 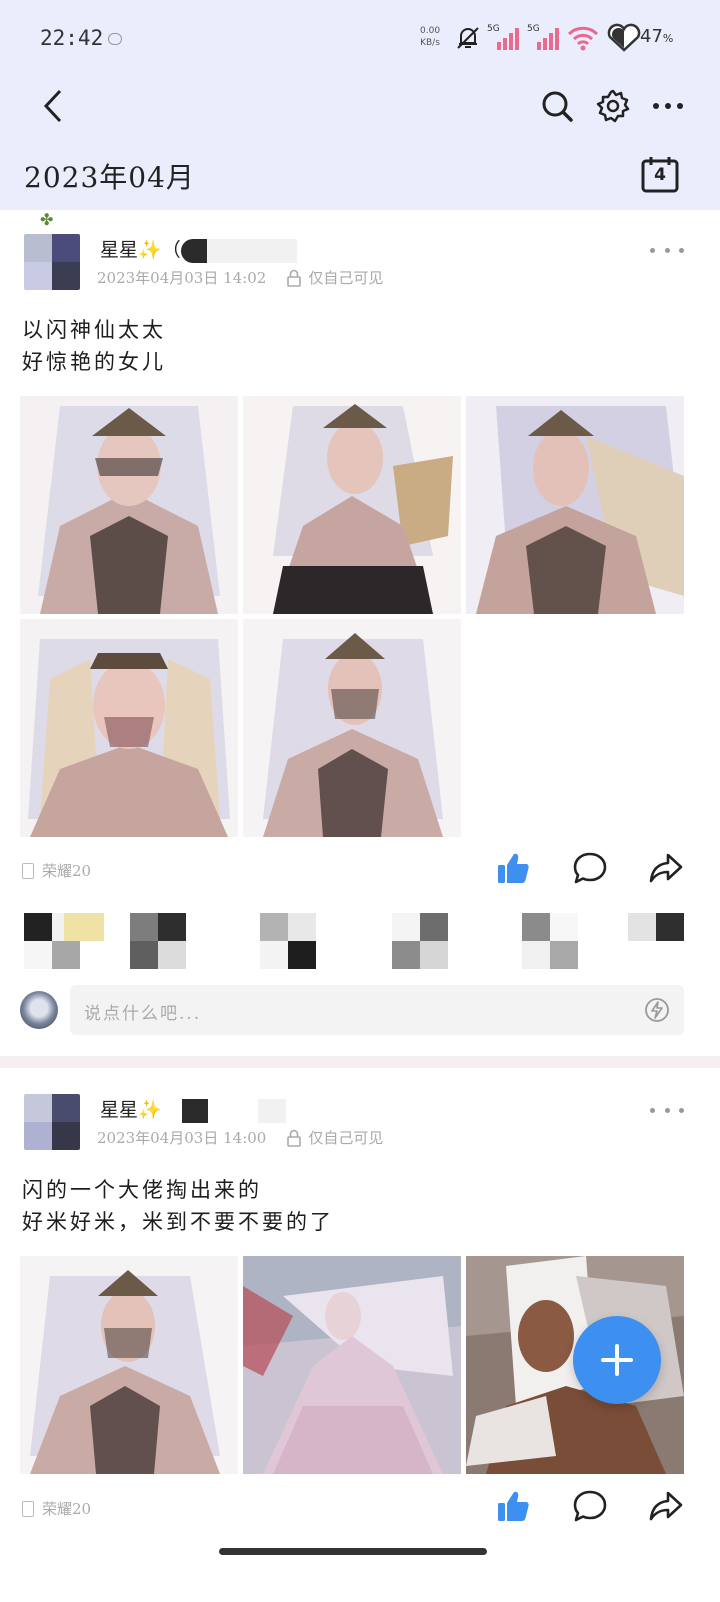 I want to click on post-text: 闪的一个大佬掏出来的 好米好米，米到不要不要的了, so click(x=178, y=1206).